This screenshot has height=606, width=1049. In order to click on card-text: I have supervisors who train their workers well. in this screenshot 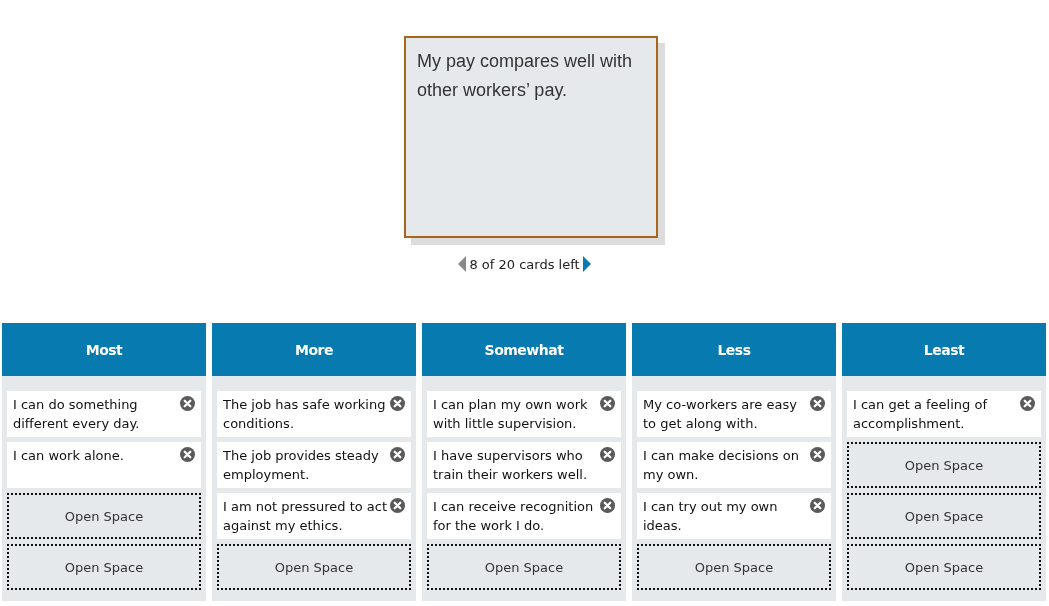, I will do `click(511, 465)`.